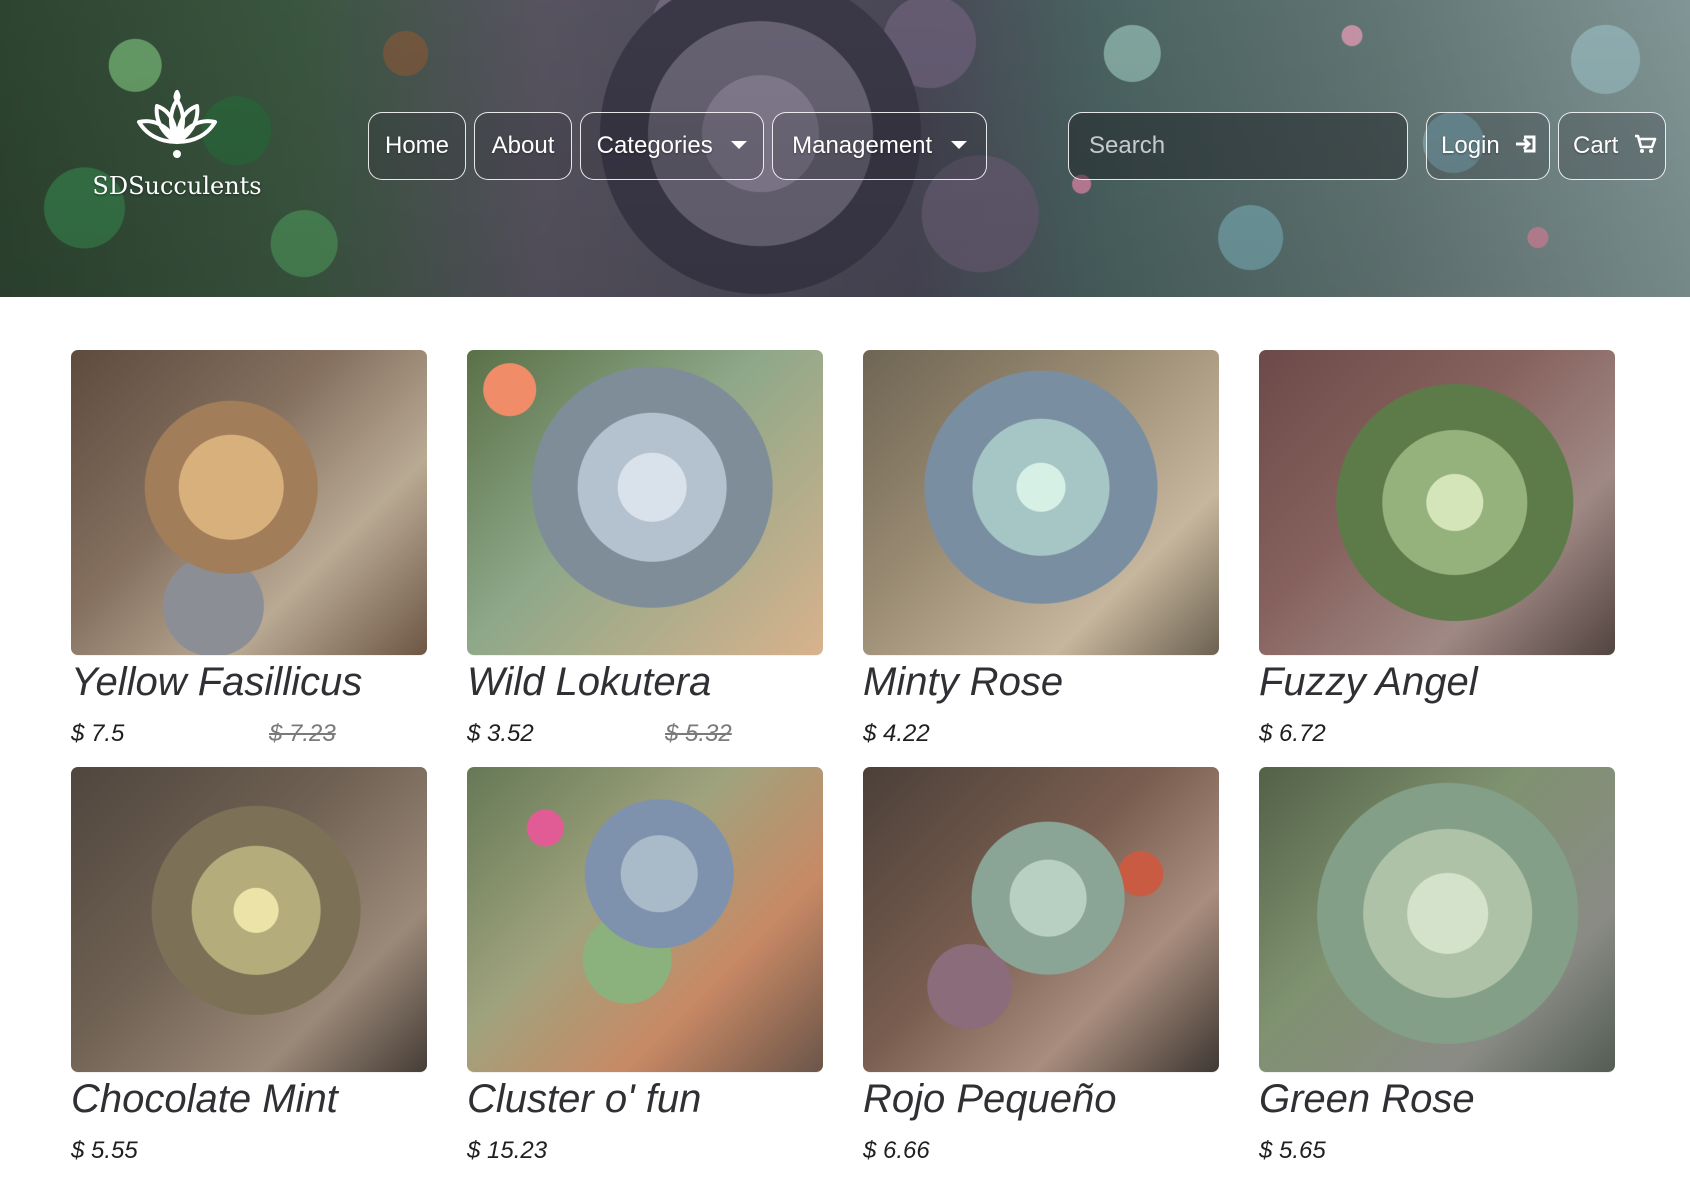  I want to click on nav-management-label: Management, so click(862, 145).